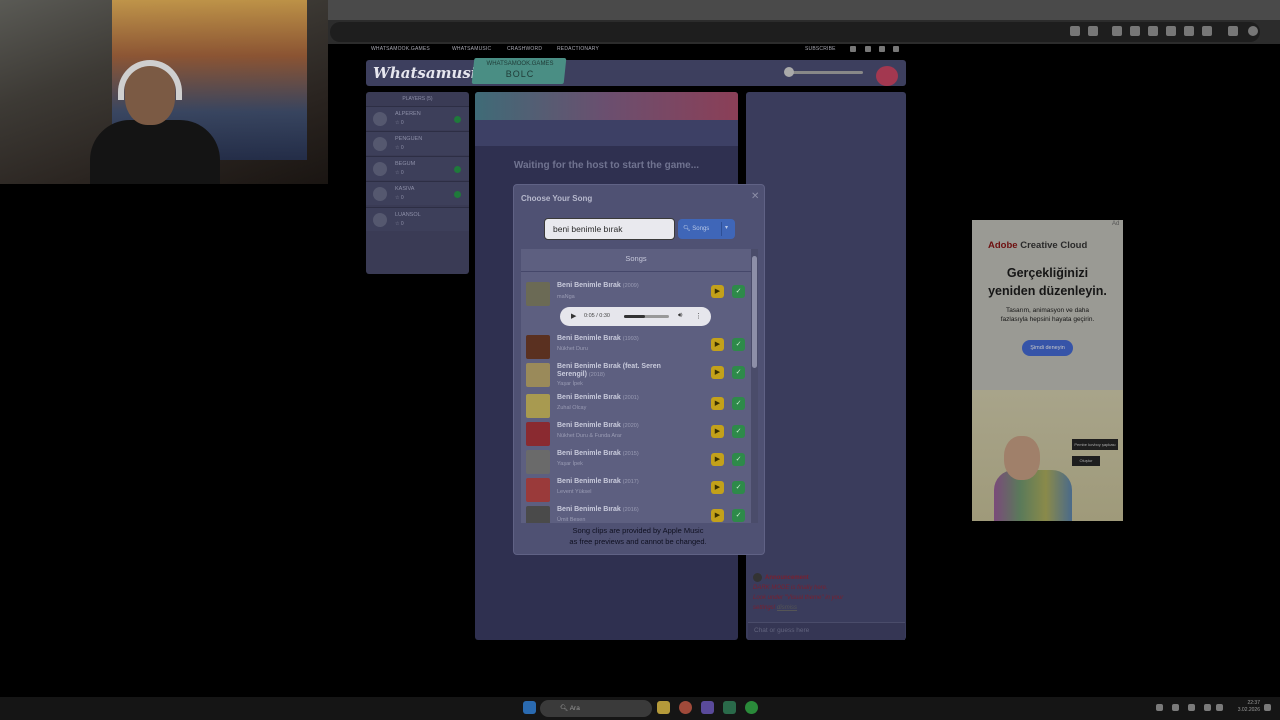 The image size is (1280, 720). I want to click on song-title: Beni Benimle Bırak (2020), so click(598, 426).